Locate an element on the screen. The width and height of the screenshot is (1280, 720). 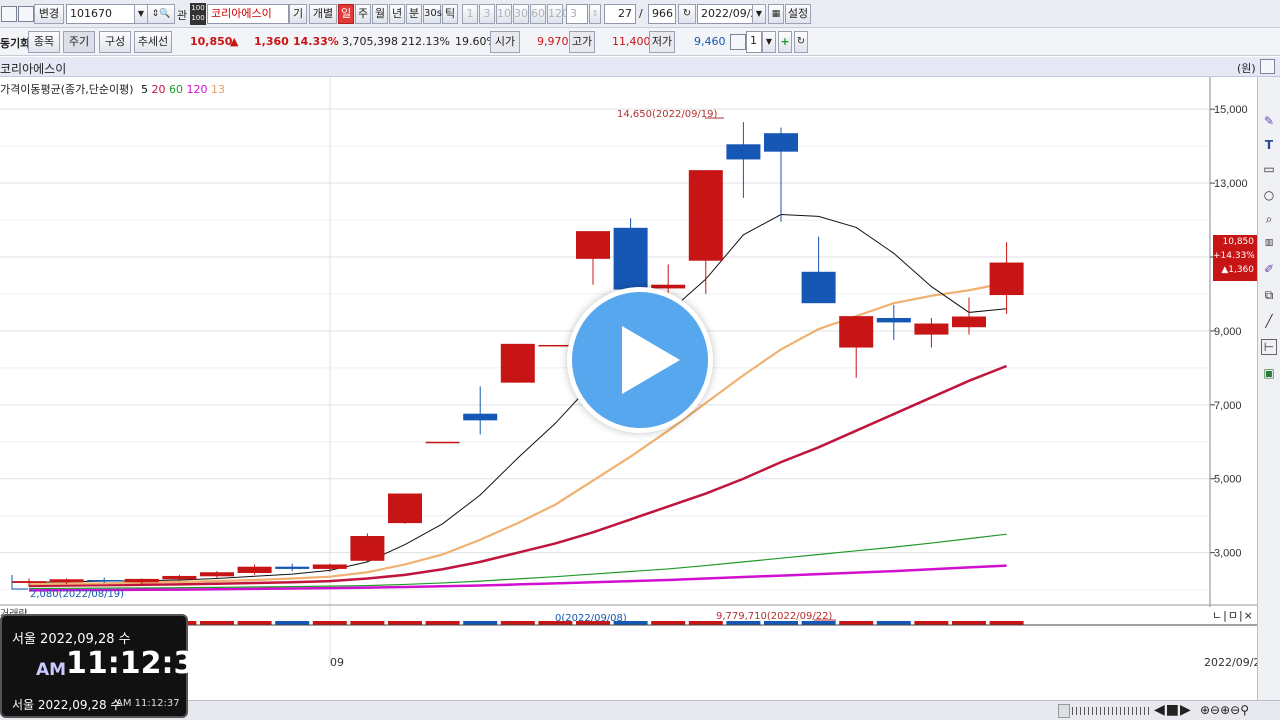
ma-legend-label: 가격이동평균(종가,단순이평) is located at coordinates (67, 89).